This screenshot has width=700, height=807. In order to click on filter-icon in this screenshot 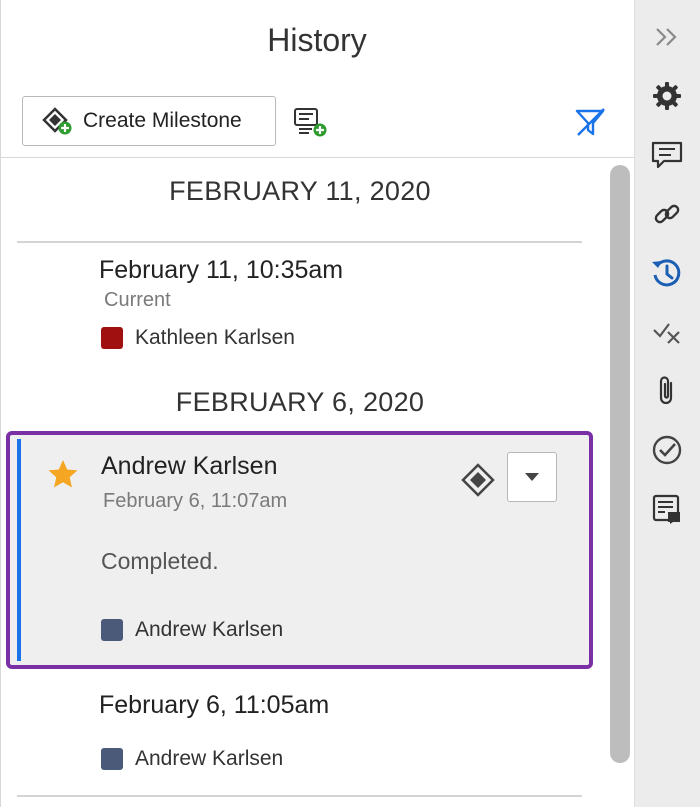, I will do `click(590, 122)`.